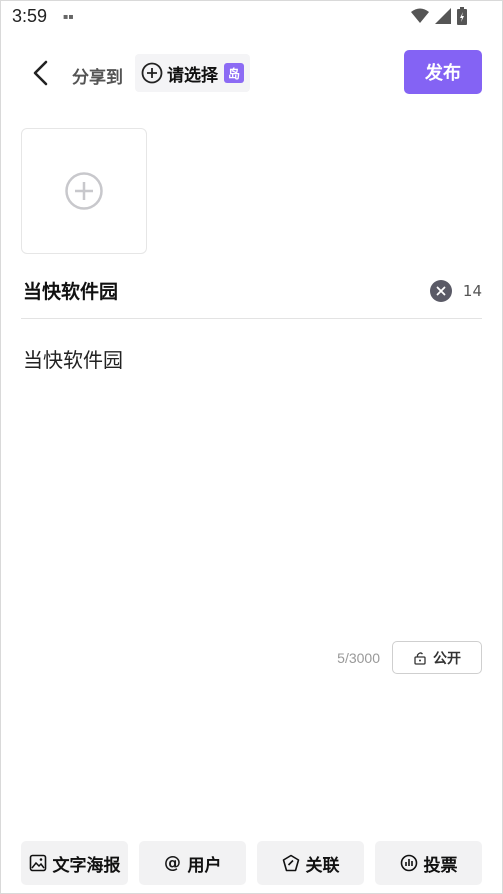  I want to click on wifi-icon, so click(420, 15).